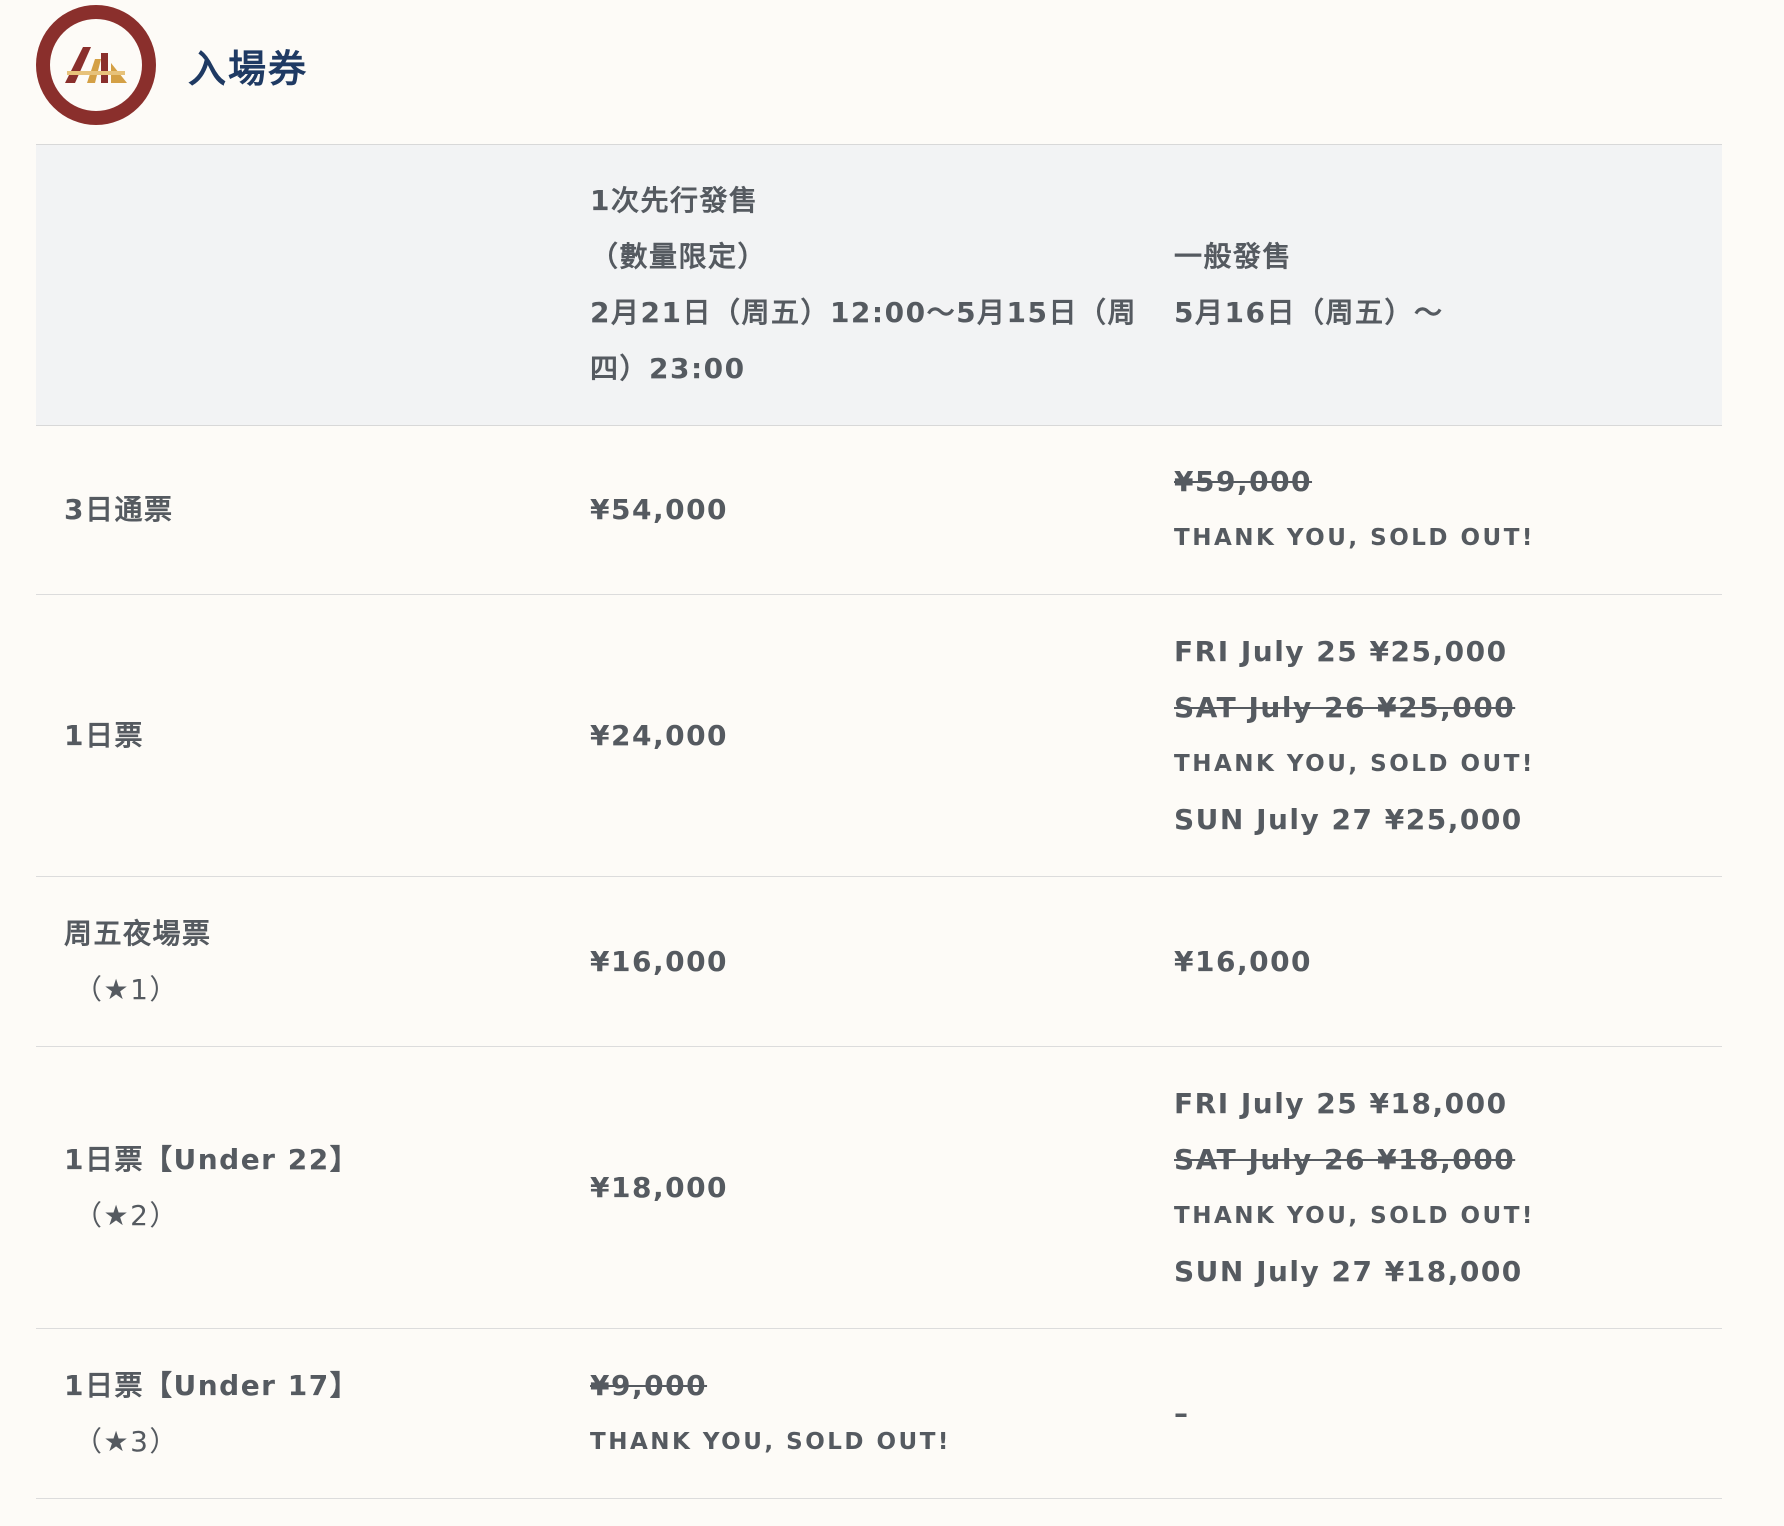 The image size is (1784, 1526). Describe the element at coordinates (126, 1441) in the screenshot. I see `ticket-note: （★3）` at that location.